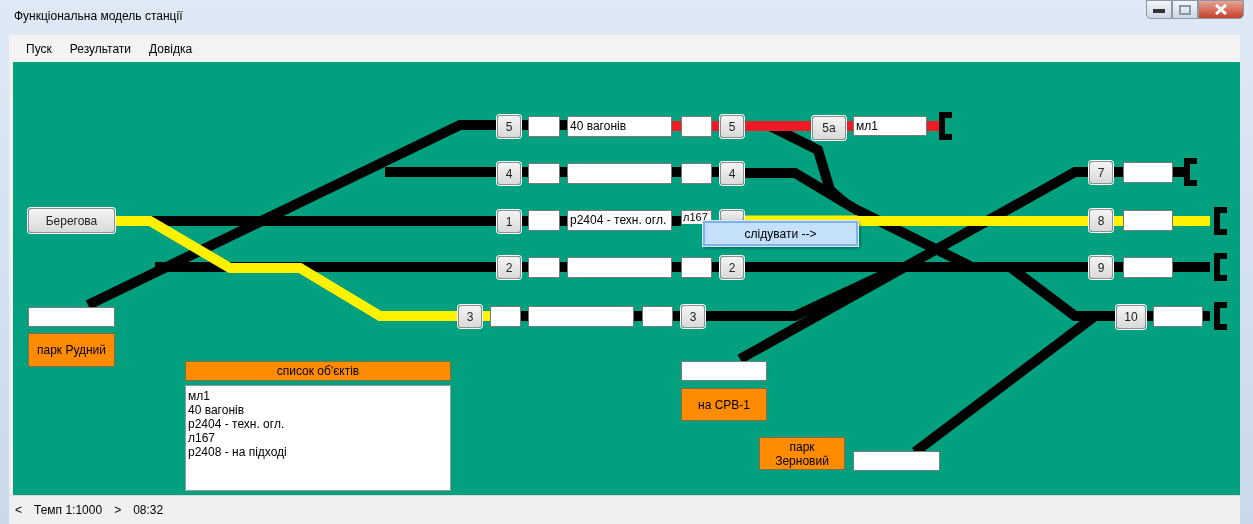 This screenshot has width=1253, height=524. Describe the element at coordinates (98, 16) in the screenshot. I see `window-title: Функціональна модель станції` at that location.